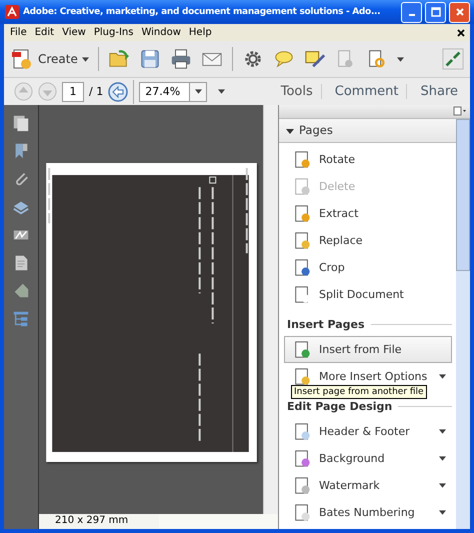 Image resolution: width=474 pixels, height=533 pixels. I want to click on page-count: / 1, so click(96, 91).